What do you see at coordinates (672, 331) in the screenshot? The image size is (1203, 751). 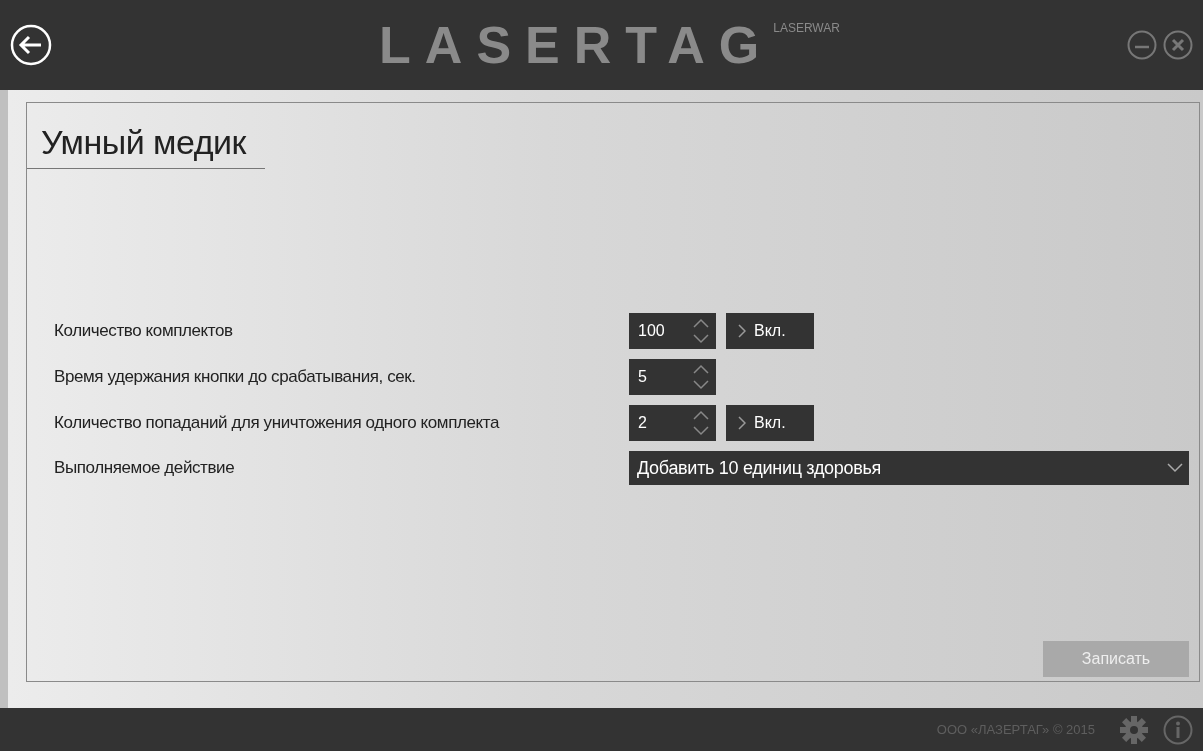 I see `number-field: 100` at bounding box center [672, 331].